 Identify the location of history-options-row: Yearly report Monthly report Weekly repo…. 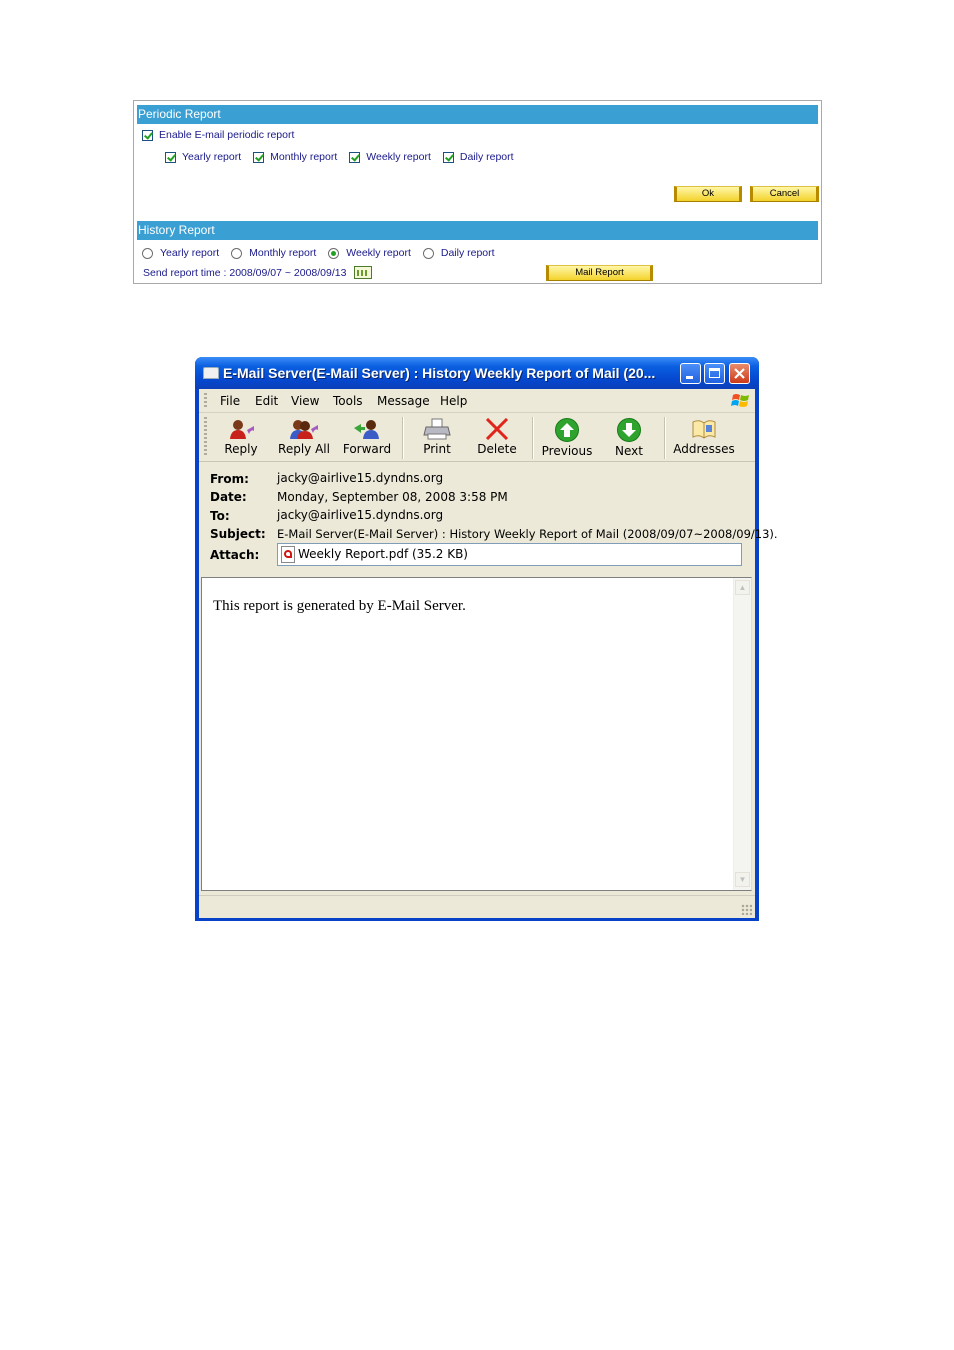
(324, 253).